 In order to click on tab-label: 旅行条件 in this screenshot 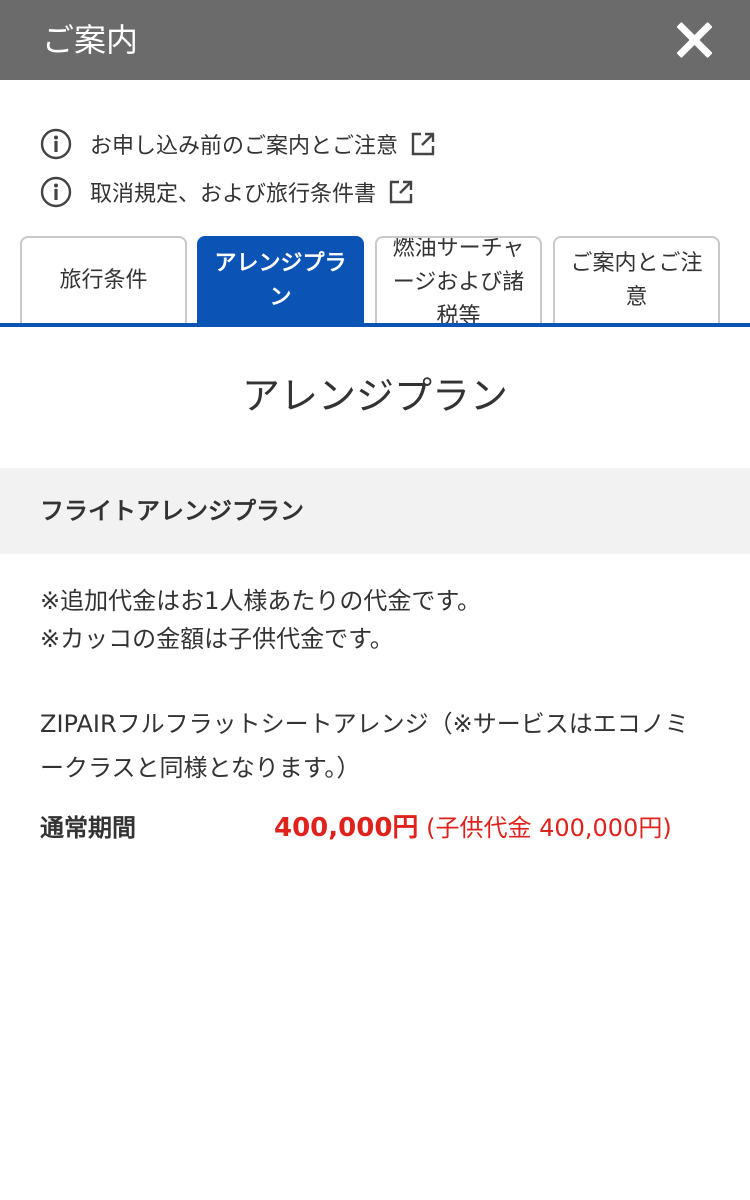, I will do `click(103, 280)`.